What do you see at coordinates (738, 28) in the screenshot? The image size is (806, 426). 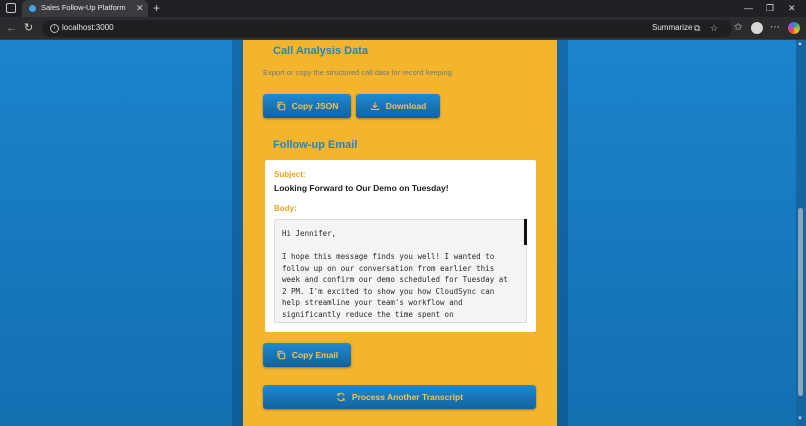 I see `favorites-icon: ✩` at bounding box center [738, 28].